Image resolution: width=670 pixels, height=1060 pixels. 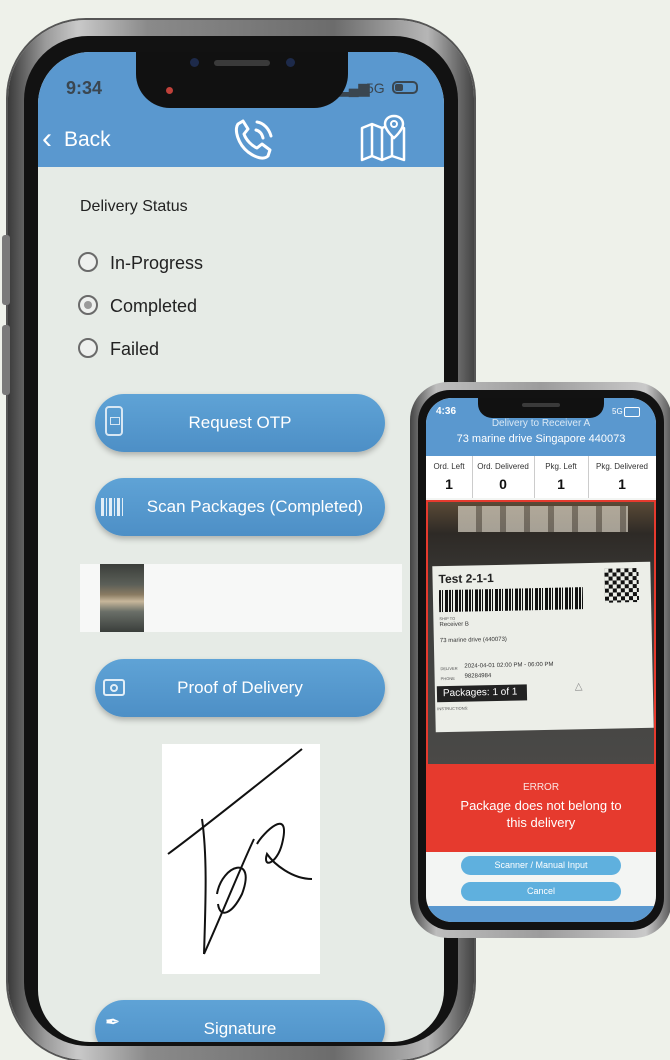 I want to click on stat-label: Ord. Delivered, so click(x=503, y=466).